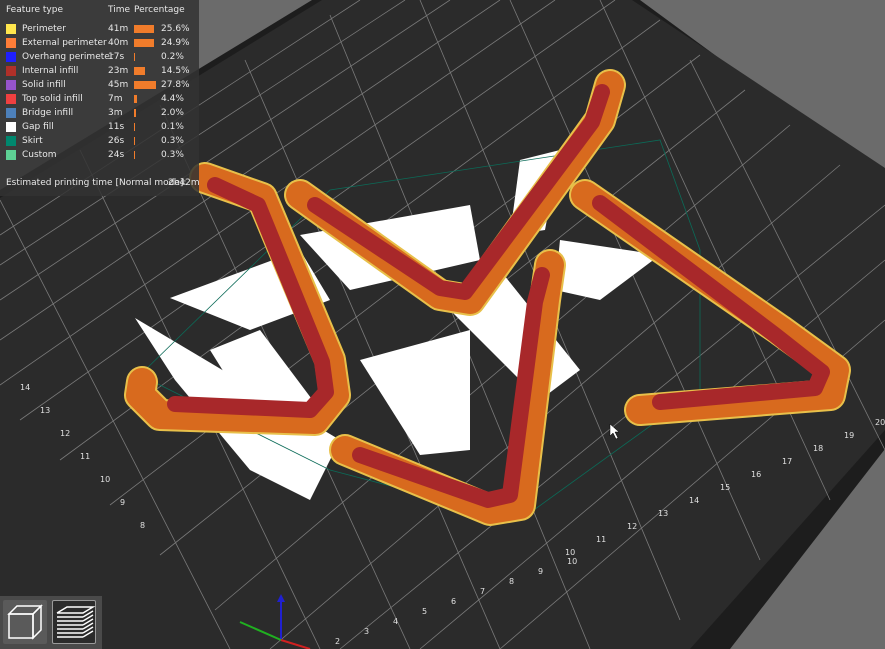 The width and height of the screenshot is (885, 649). What do you see at coordinates (116, 57) in the screenshot?
I see `legend-feature-time: 17s` at bounding box center [116, 57].